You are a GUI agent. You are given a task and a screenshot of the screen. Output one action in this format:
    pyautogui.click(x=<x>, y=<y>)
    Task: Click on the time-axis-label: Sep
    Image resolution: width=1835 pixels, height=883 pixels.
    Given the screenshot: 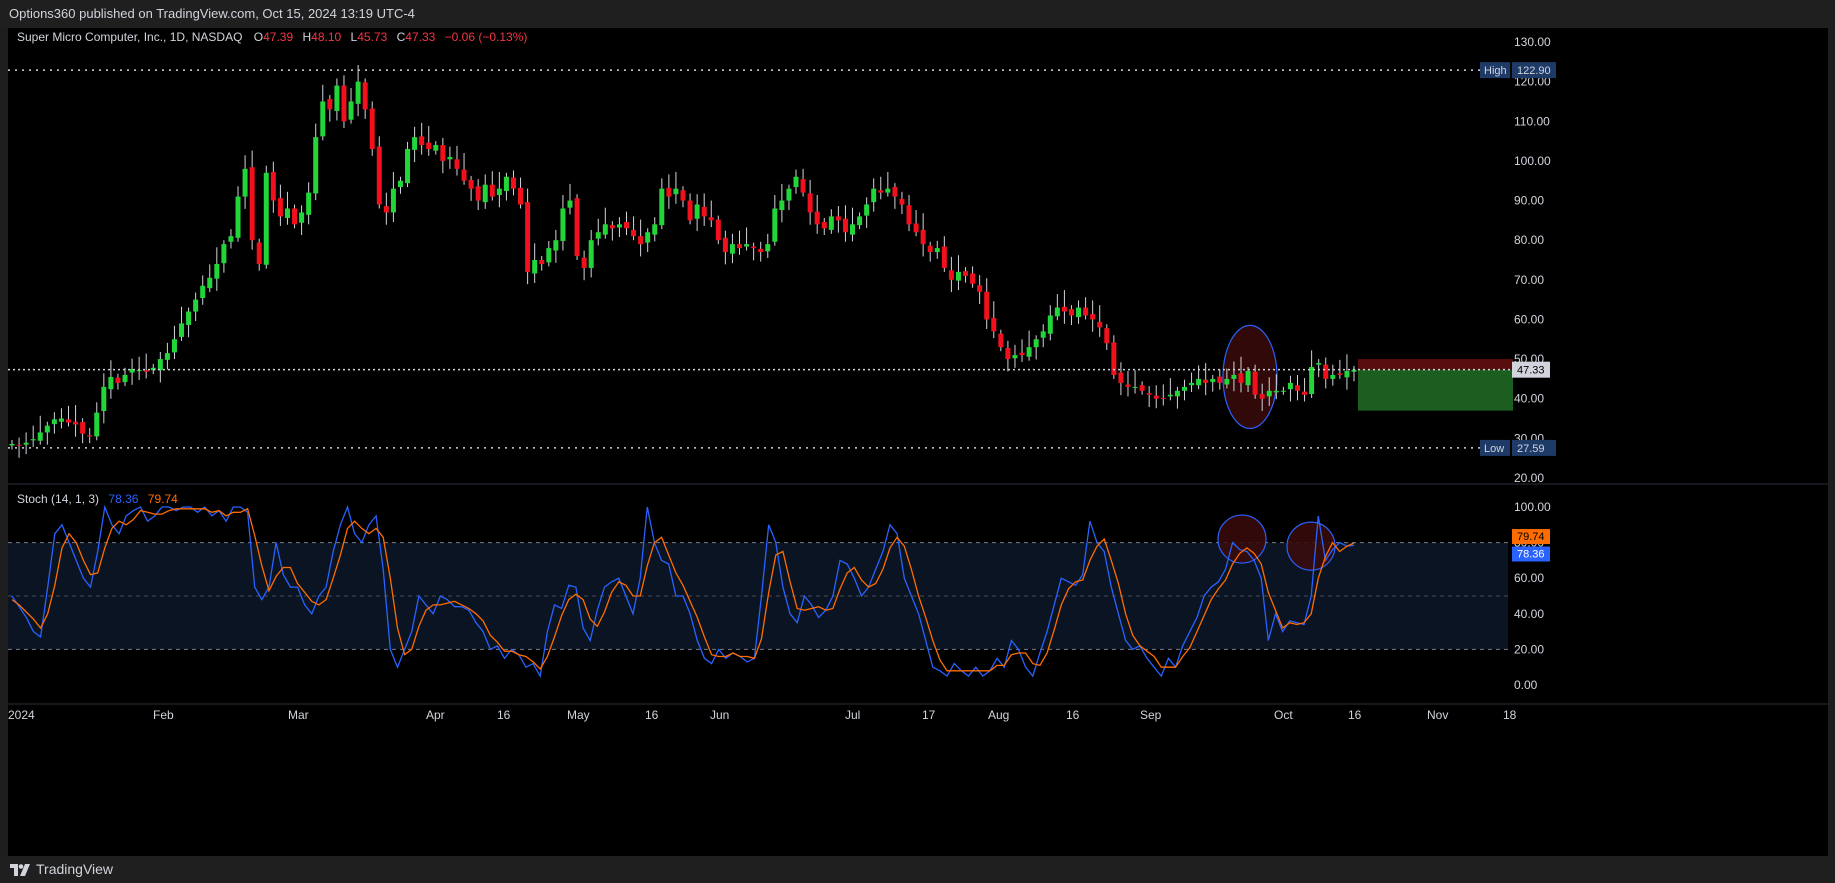 What is the action you would take?
    pyautogui.click(x=1151, y=715)
    